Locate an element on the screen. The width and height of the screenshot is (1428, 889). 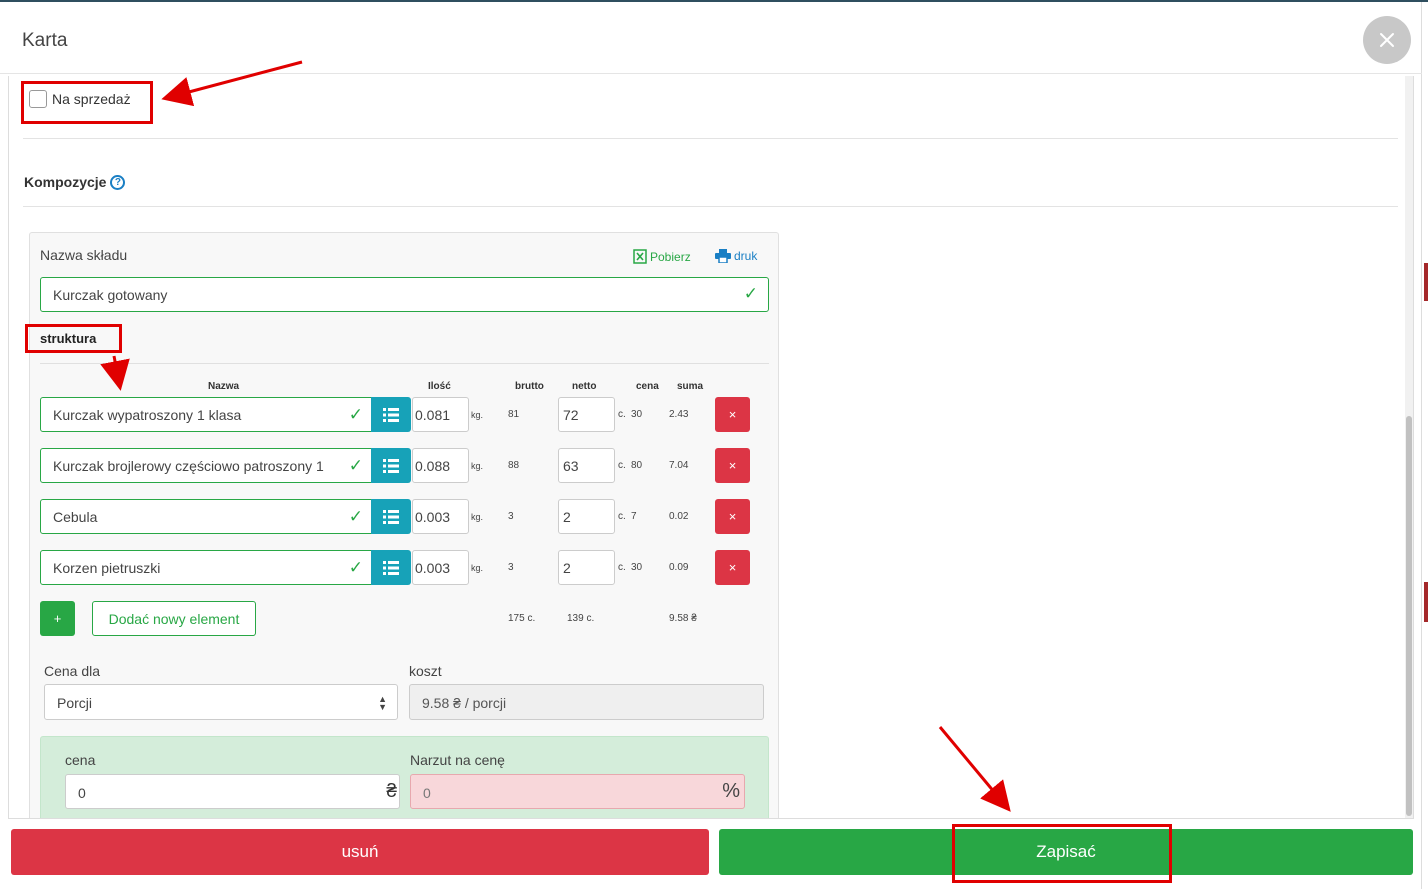
price-for-value: Porcji is located at coordinates (75, 703).